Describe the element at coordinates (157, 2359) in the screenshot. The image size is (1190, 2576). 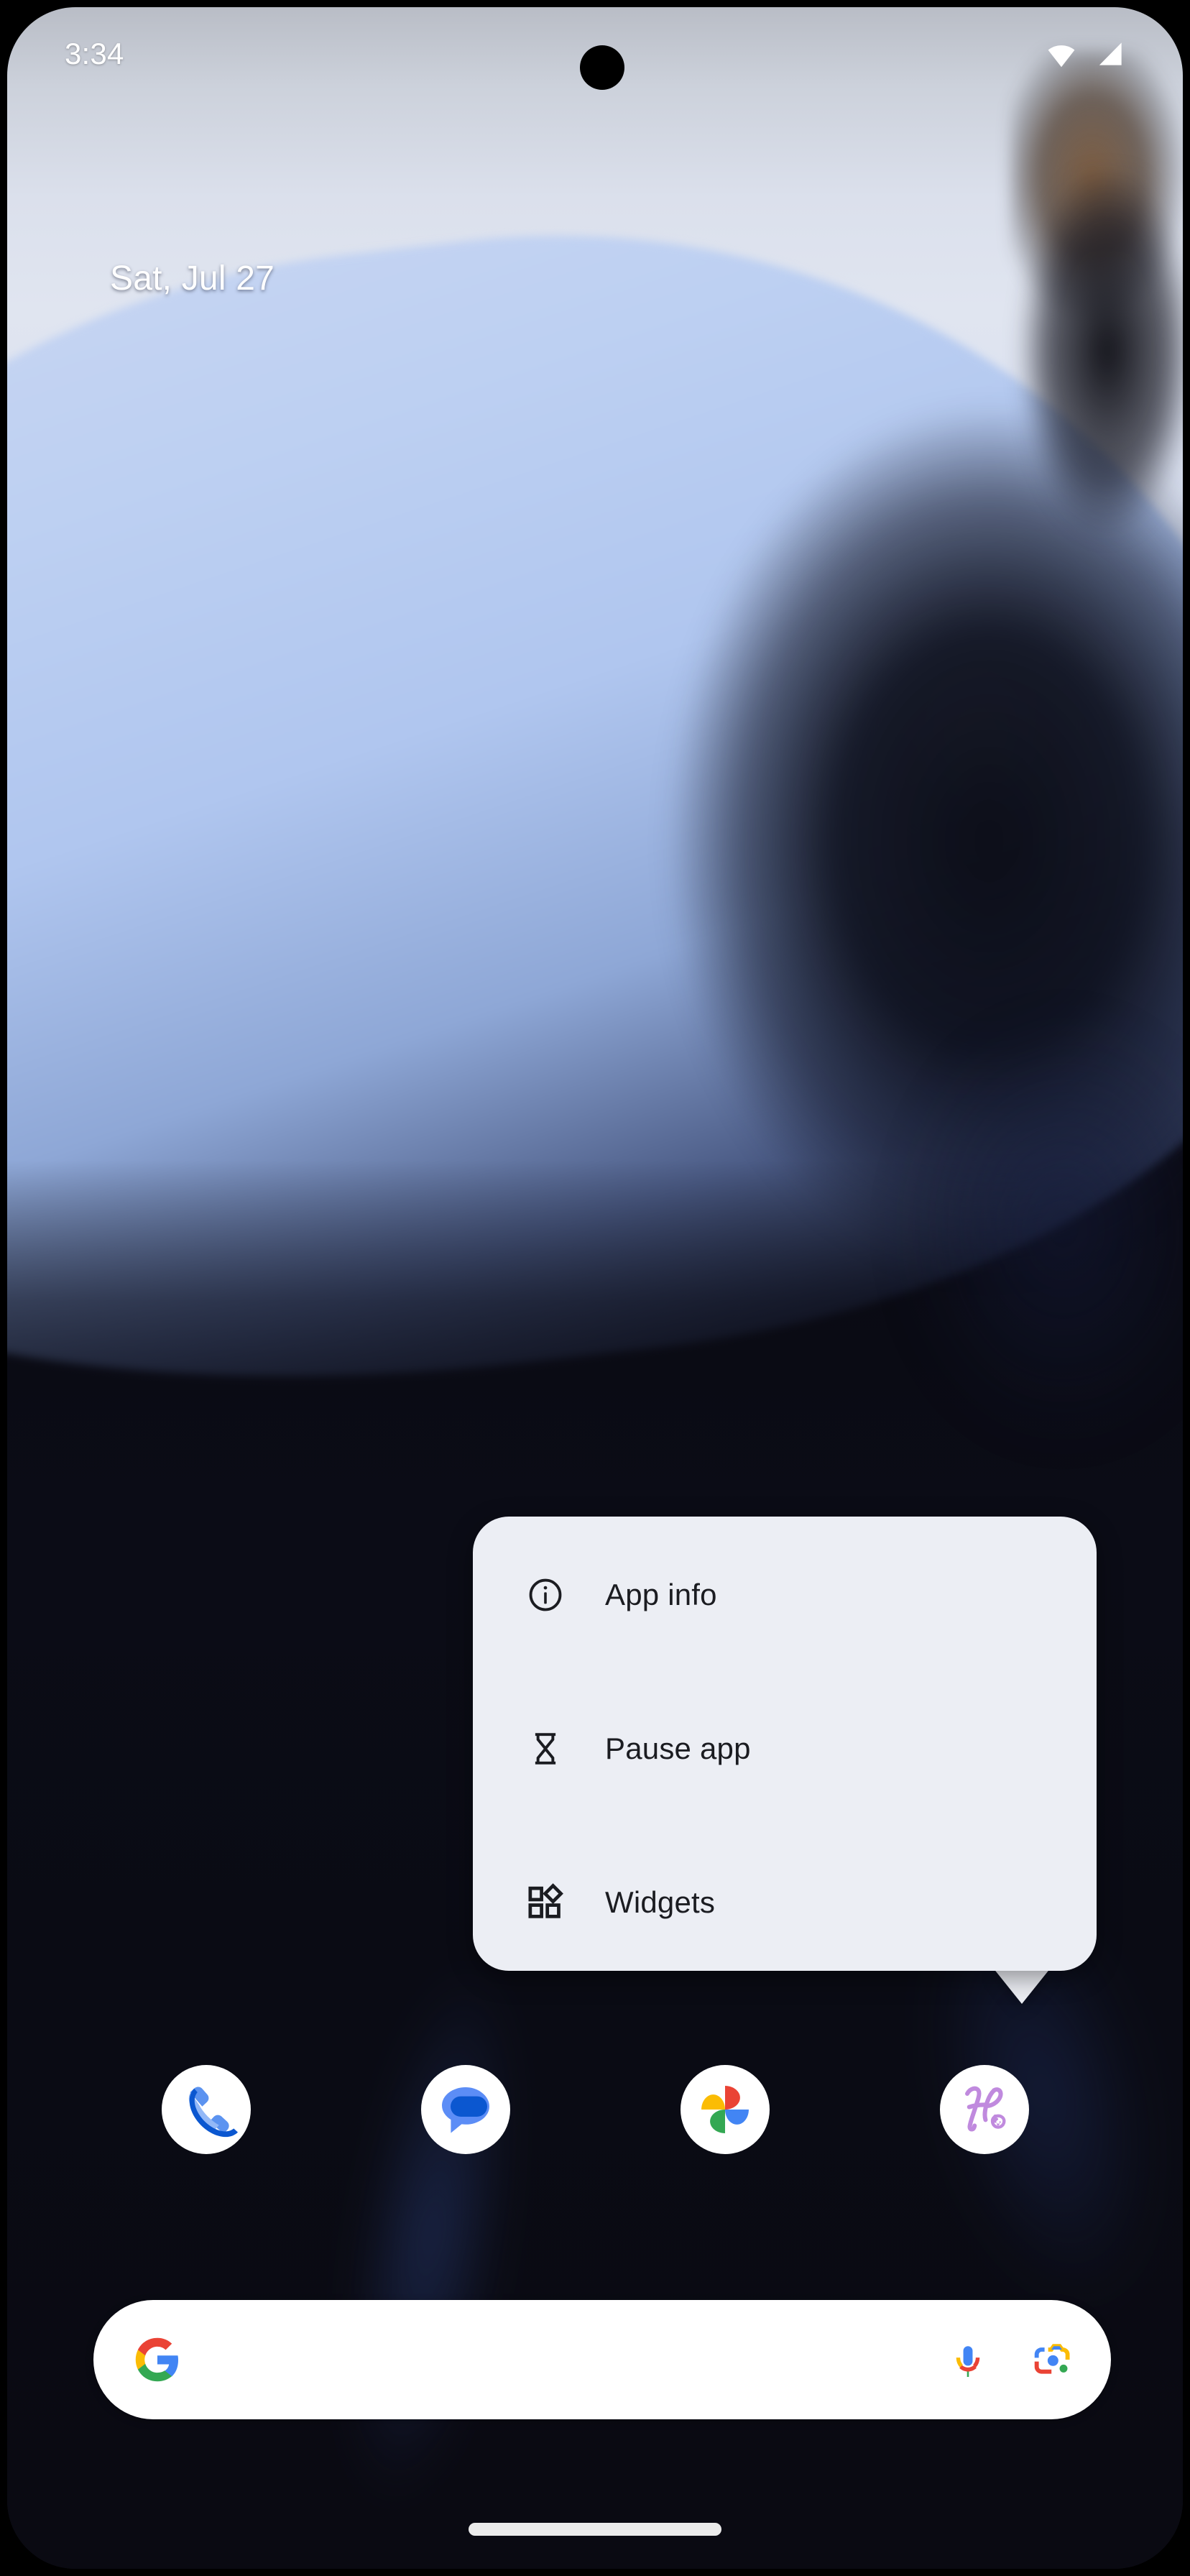
I see `google-g-icon` at that location.